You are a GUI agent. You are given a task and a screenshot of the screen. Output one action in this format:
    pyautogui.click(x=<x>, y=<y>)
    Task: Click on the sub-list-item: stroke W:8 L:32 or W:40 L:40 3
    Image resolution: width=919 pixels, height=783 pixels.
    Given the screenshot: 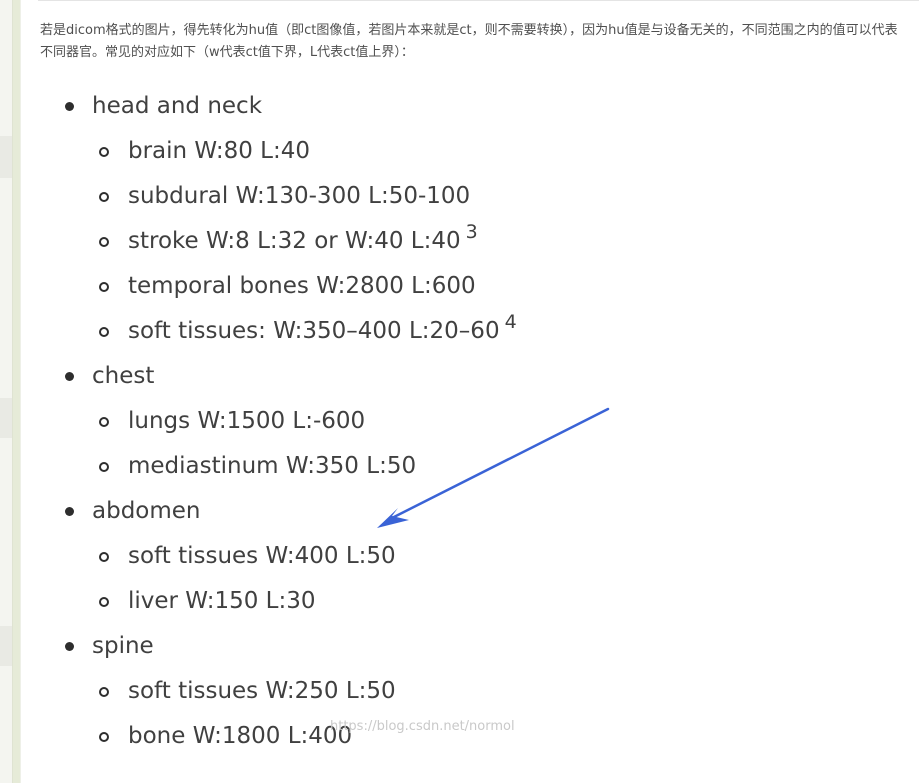 What is the action you would take?
    pyautogui.click(x=304, y=241)
    